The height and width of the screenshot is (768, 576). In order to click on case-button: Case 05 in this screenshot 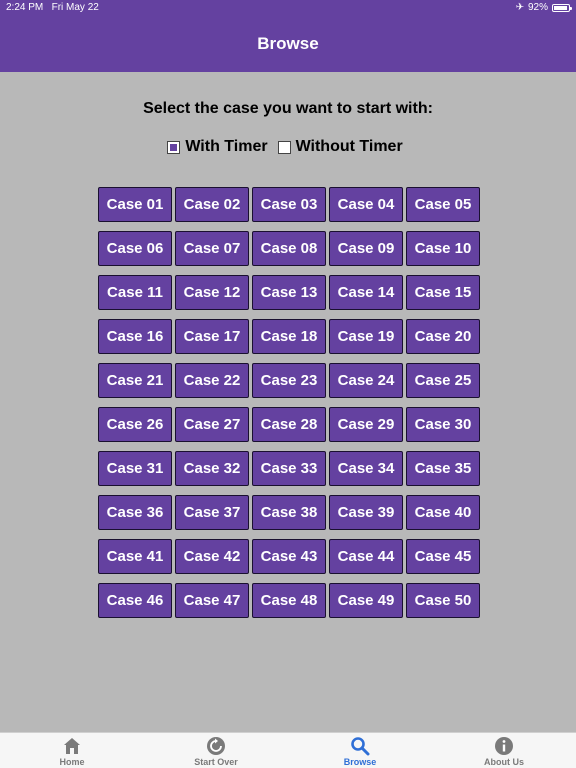, I will do `click(443, 204)`.